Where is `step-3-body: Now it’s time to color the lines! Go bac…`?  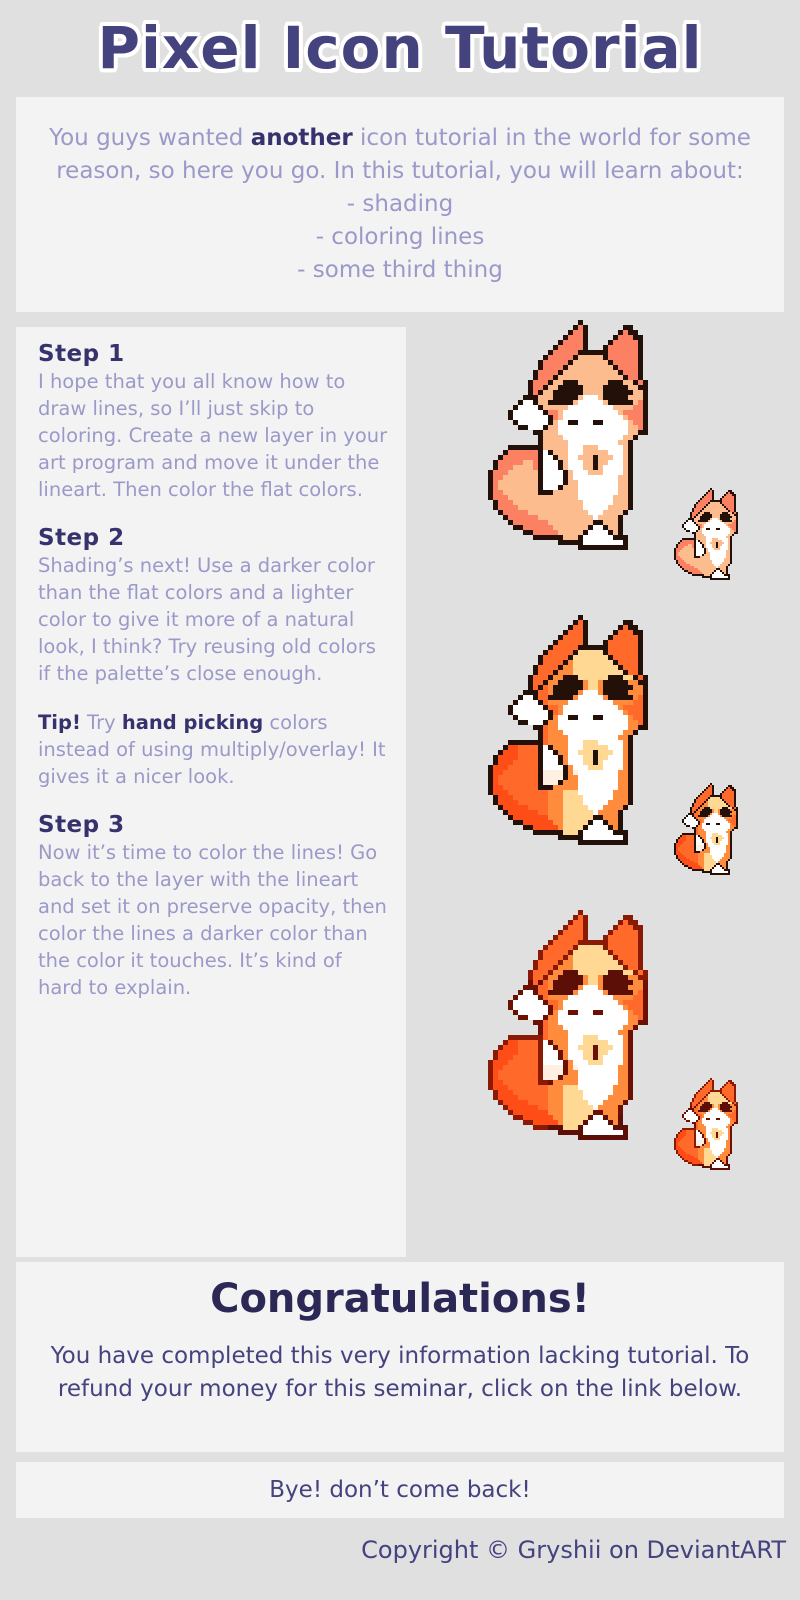 step-3-body: Now it’s time to color the lines! Go bac… is located at coordinates (212, 920).